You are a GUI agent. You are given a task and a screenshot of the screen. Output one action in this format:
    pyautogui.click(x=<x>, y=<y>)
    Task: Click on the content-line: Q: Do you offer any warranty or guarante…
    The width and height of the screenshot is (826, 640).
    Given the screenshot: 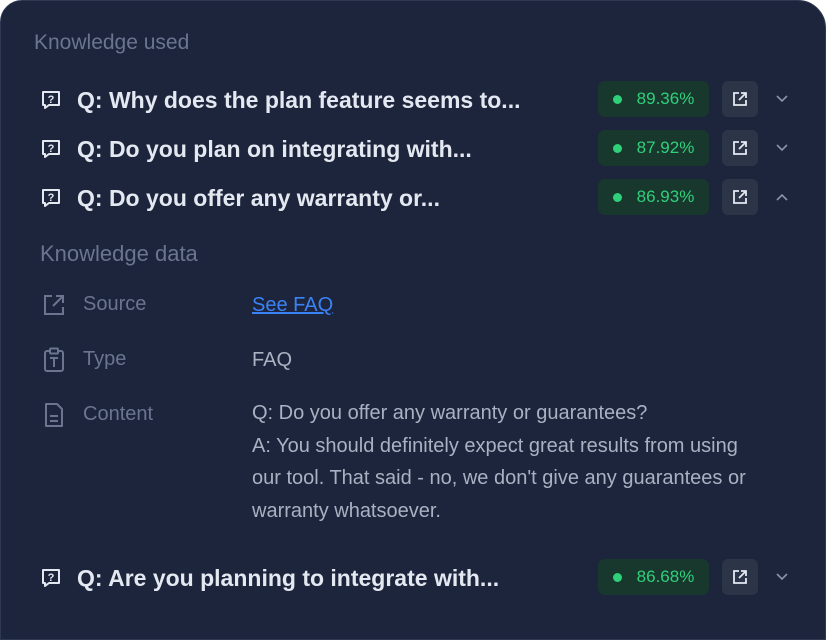 What is the action you would take?
    pyautogui.click(x=450, y=413)
    